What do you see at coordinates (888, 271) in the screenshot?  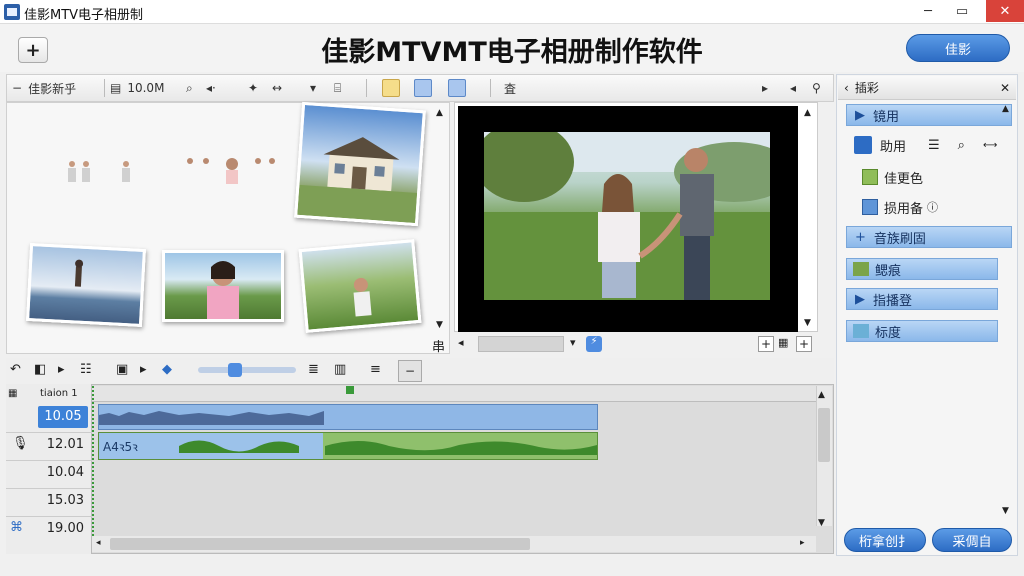 I see `row-label: 鳃痕` at bounding box center [888, 271].